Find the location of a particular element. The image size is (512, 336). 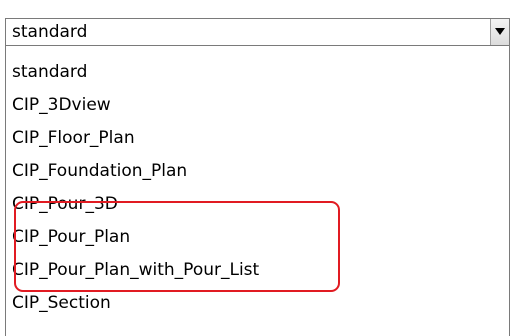

list-item: CIP_3Dview is located at coordinates (61, 108).